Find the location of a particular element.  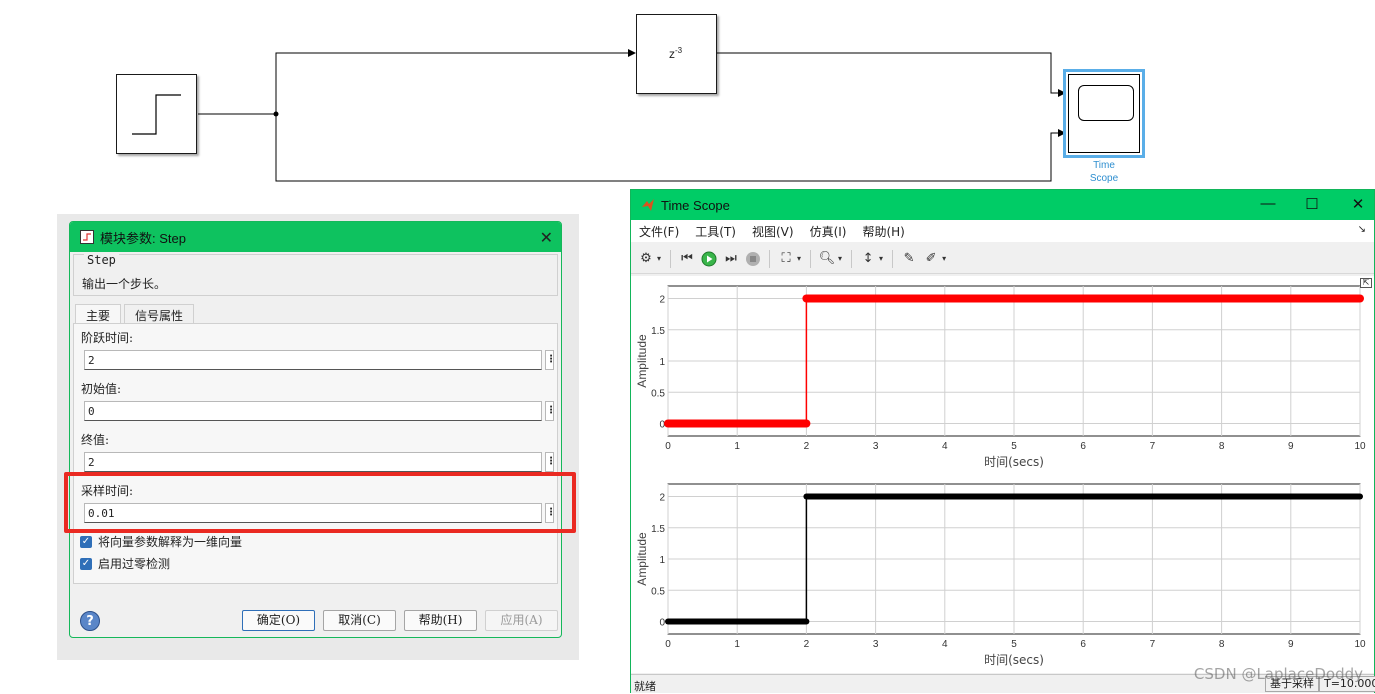

time-scope-block is located at coordinates (1104, 113).